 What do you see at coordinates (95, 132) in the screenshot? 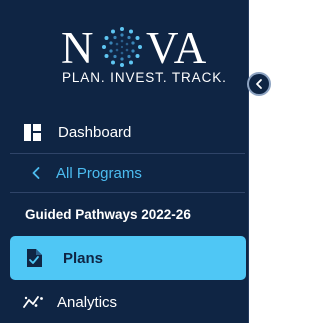
I see `sidebar-item-label: Dashboard` at bounding box center [95, 132].